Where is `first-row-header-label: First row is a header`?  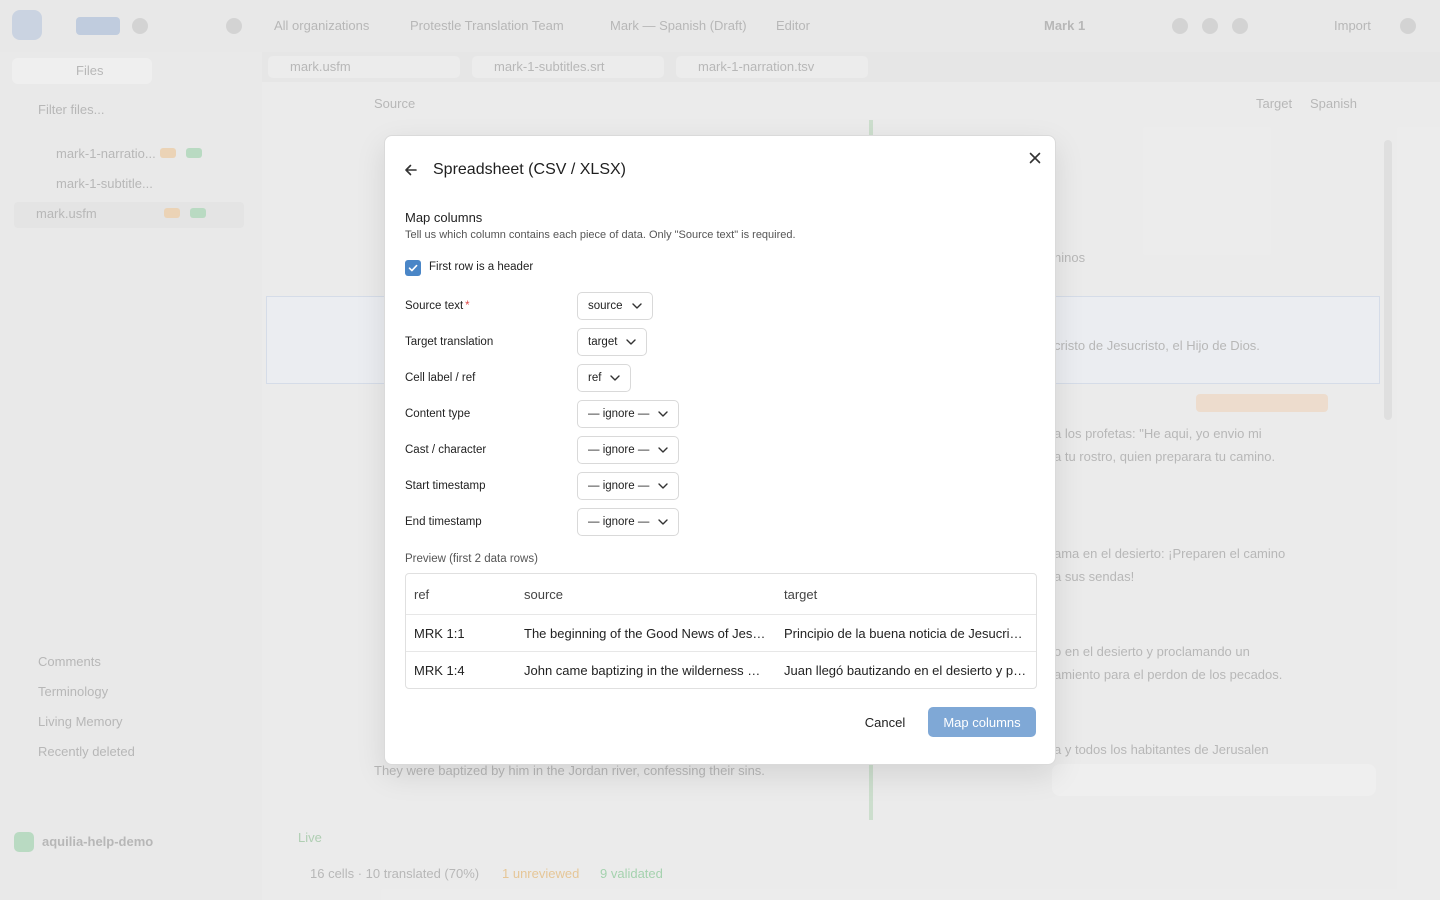
first-row-header-label: First row is a header is located at coordinates (481, 267).